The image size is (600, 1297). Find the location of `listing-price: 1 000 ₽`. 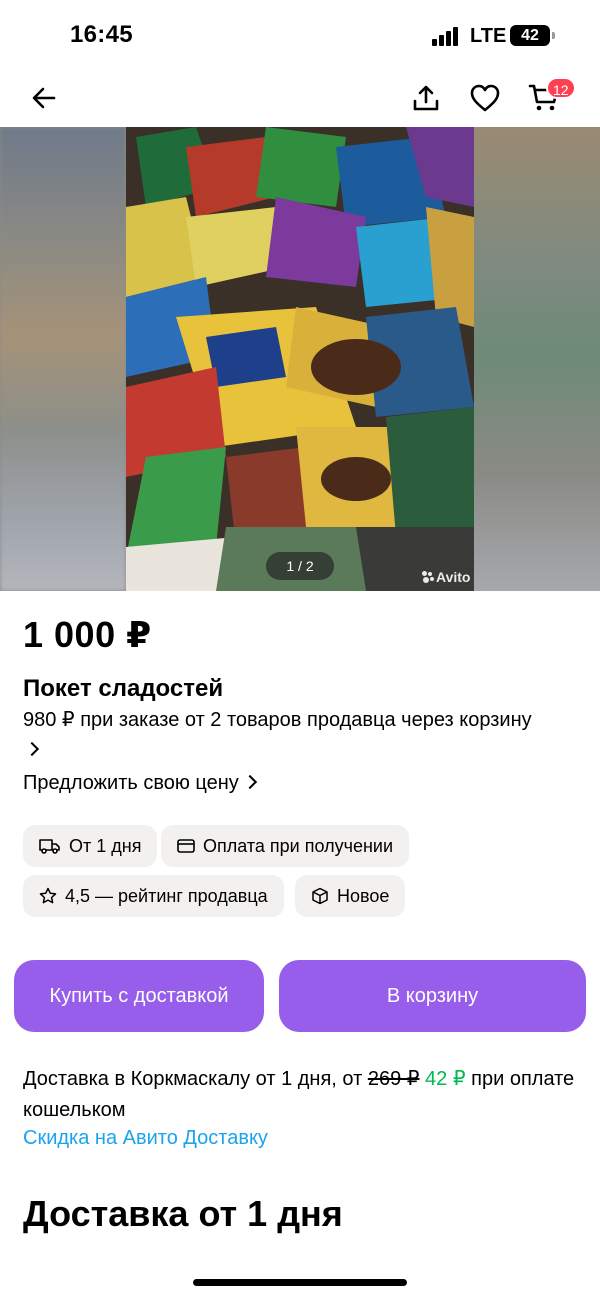

listing-price: 1 000 ₽ is located at coordinates (87, 634).